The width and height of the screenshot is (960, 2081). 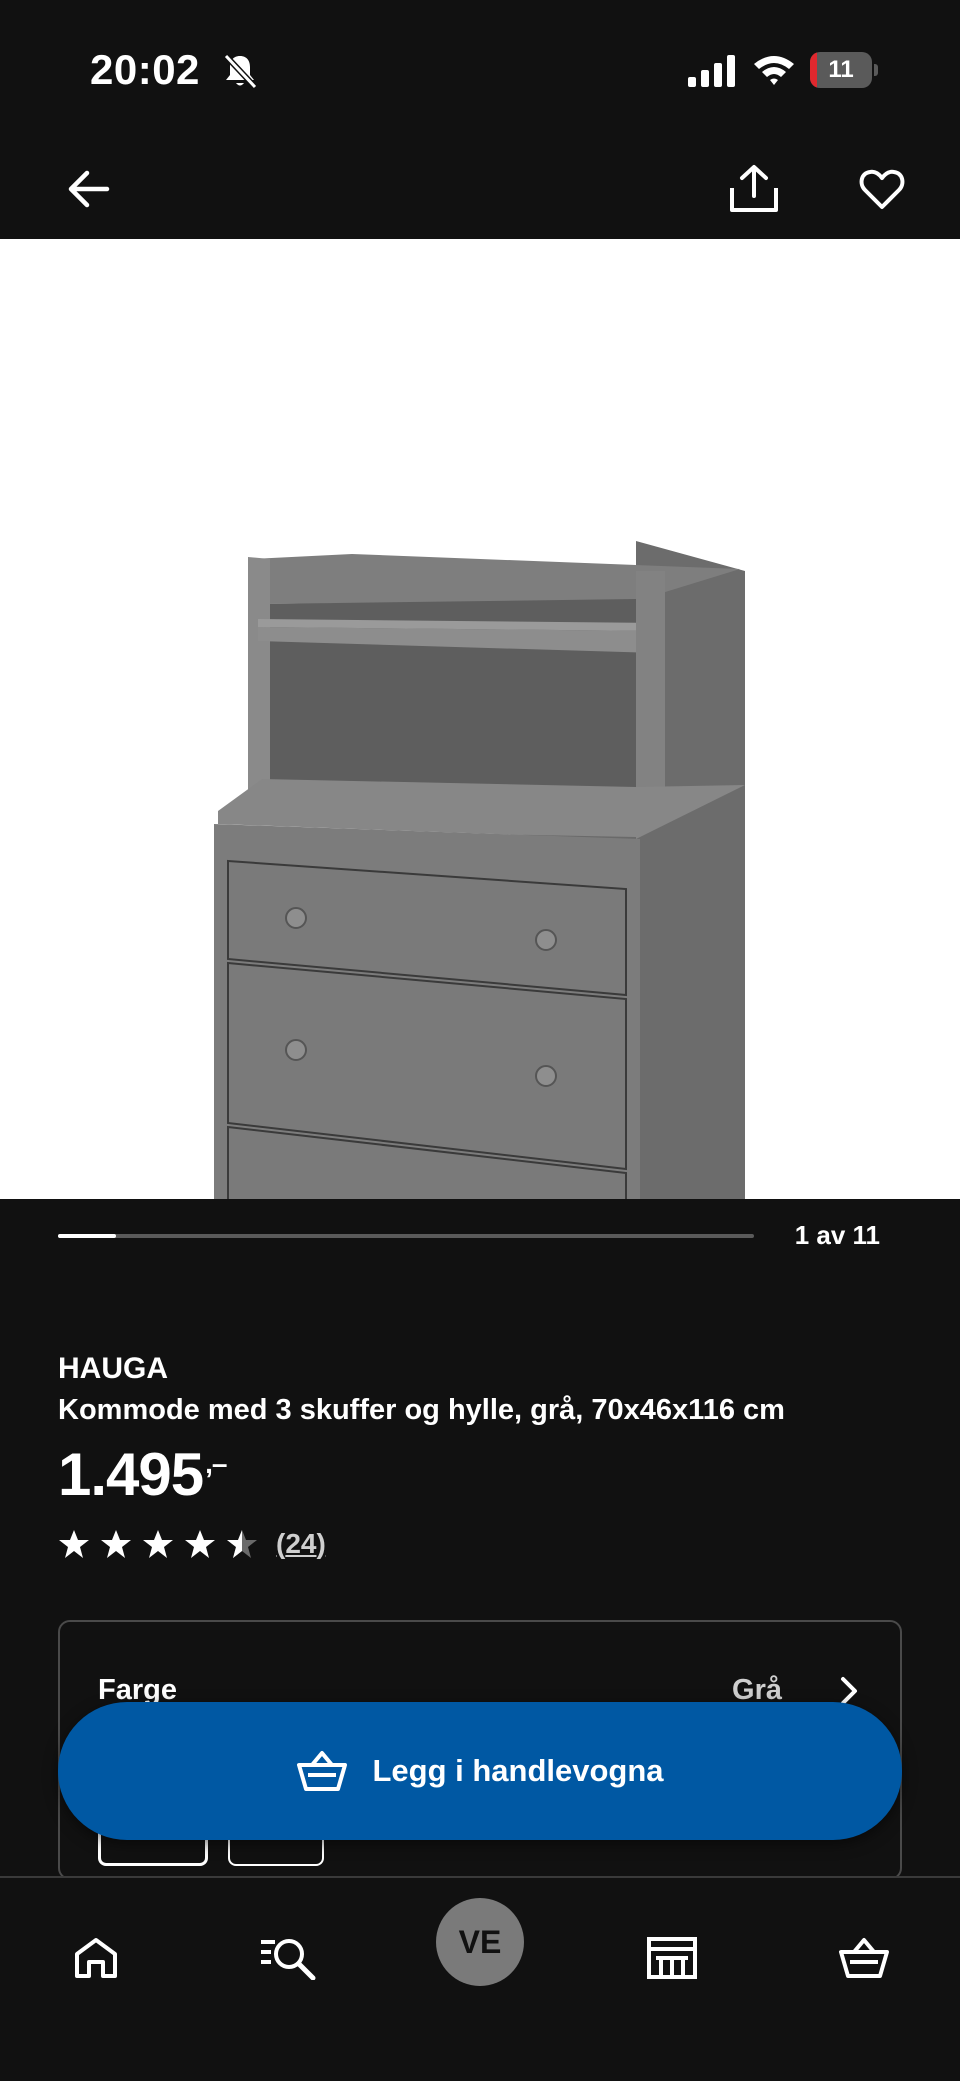 I want to click on store-icon, so click(x=672, y=1958).